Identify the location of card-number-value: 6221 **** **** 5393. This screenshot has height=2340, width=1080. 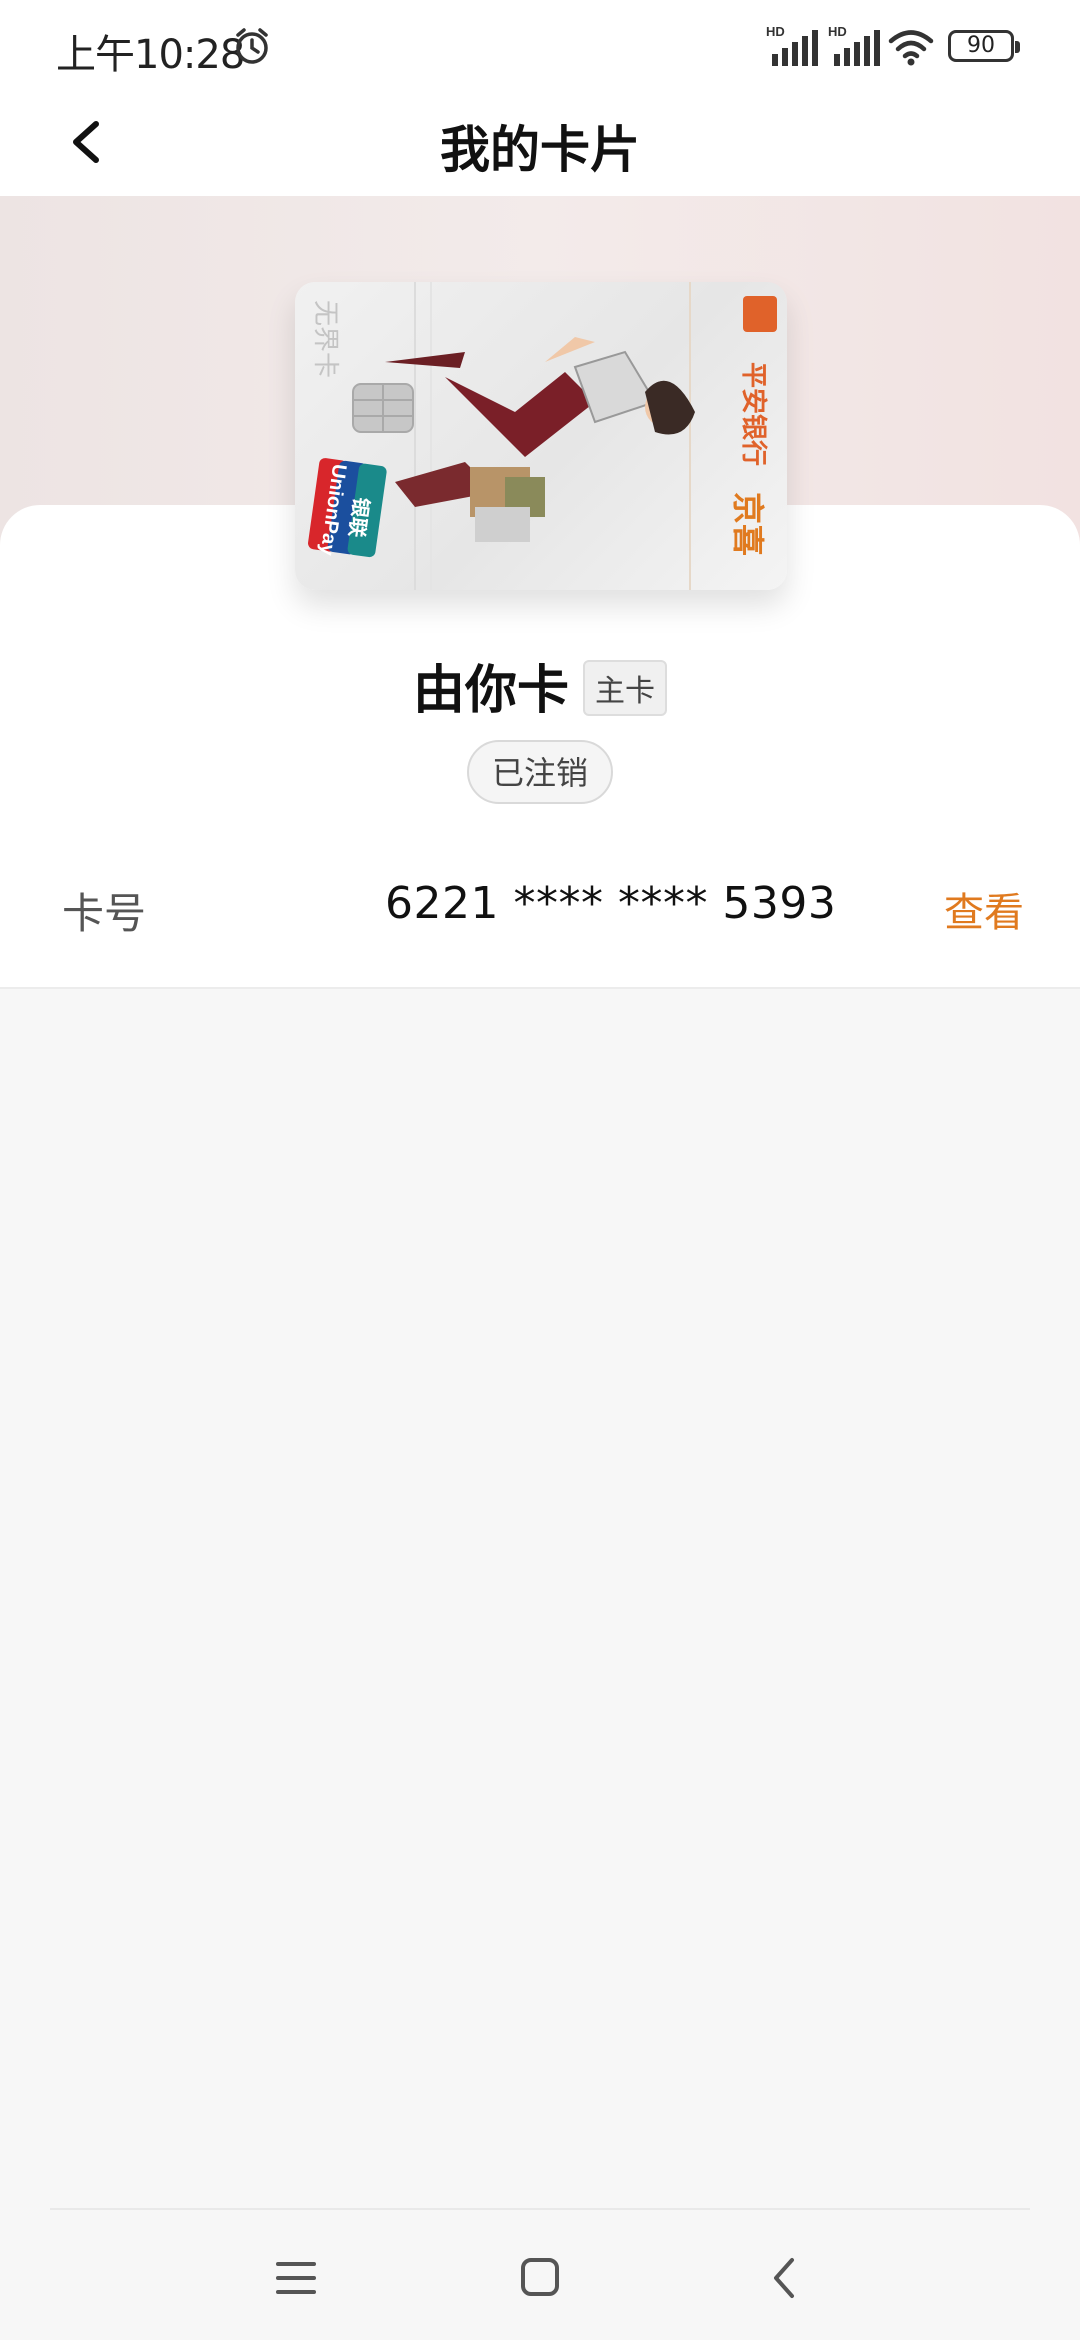
(611, 903).